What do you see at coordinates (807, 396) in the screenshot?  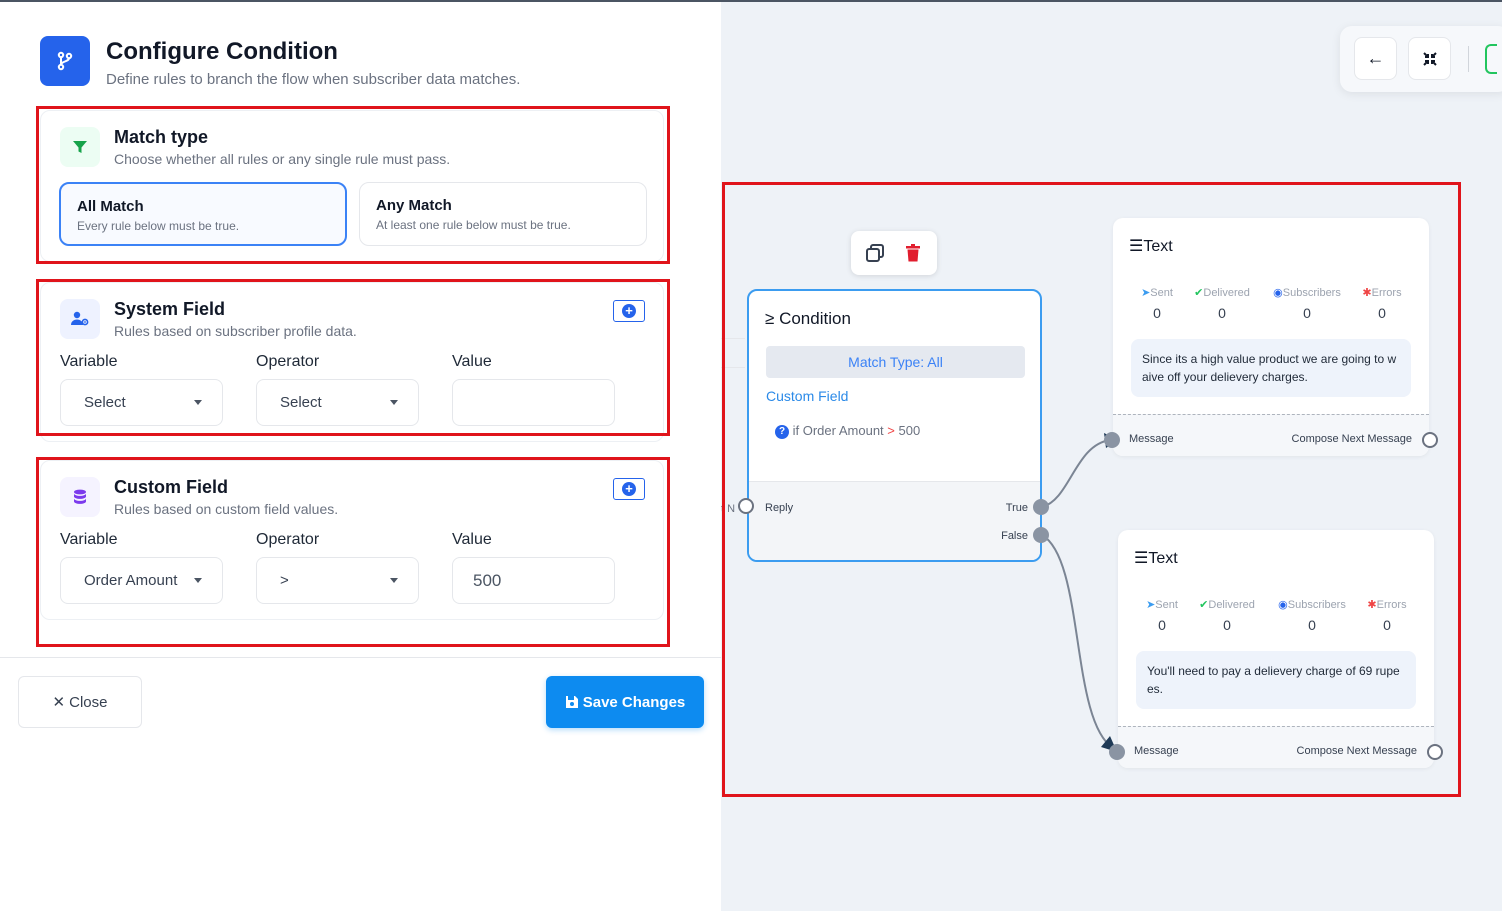 I see `condition-custom-field-label: Custom Field` at bounding box center [807, 396].